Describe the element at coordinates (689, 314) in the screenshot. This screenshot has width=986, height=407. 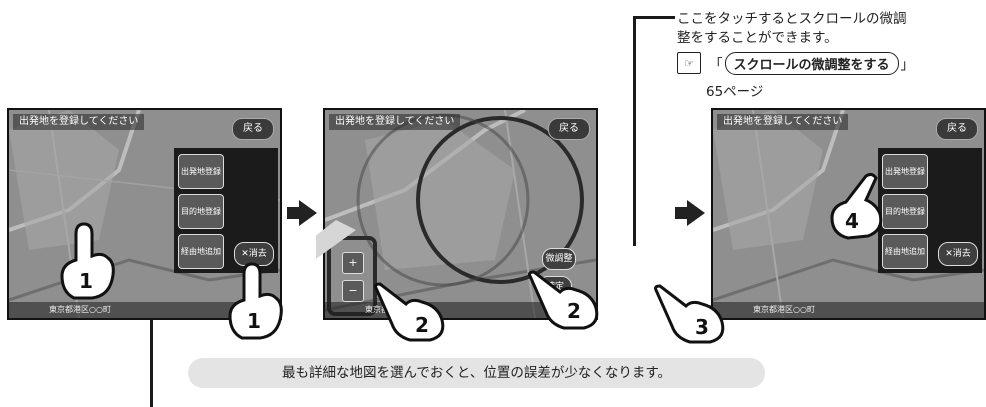
I see `hand-pointer-icon: 3` at that location.